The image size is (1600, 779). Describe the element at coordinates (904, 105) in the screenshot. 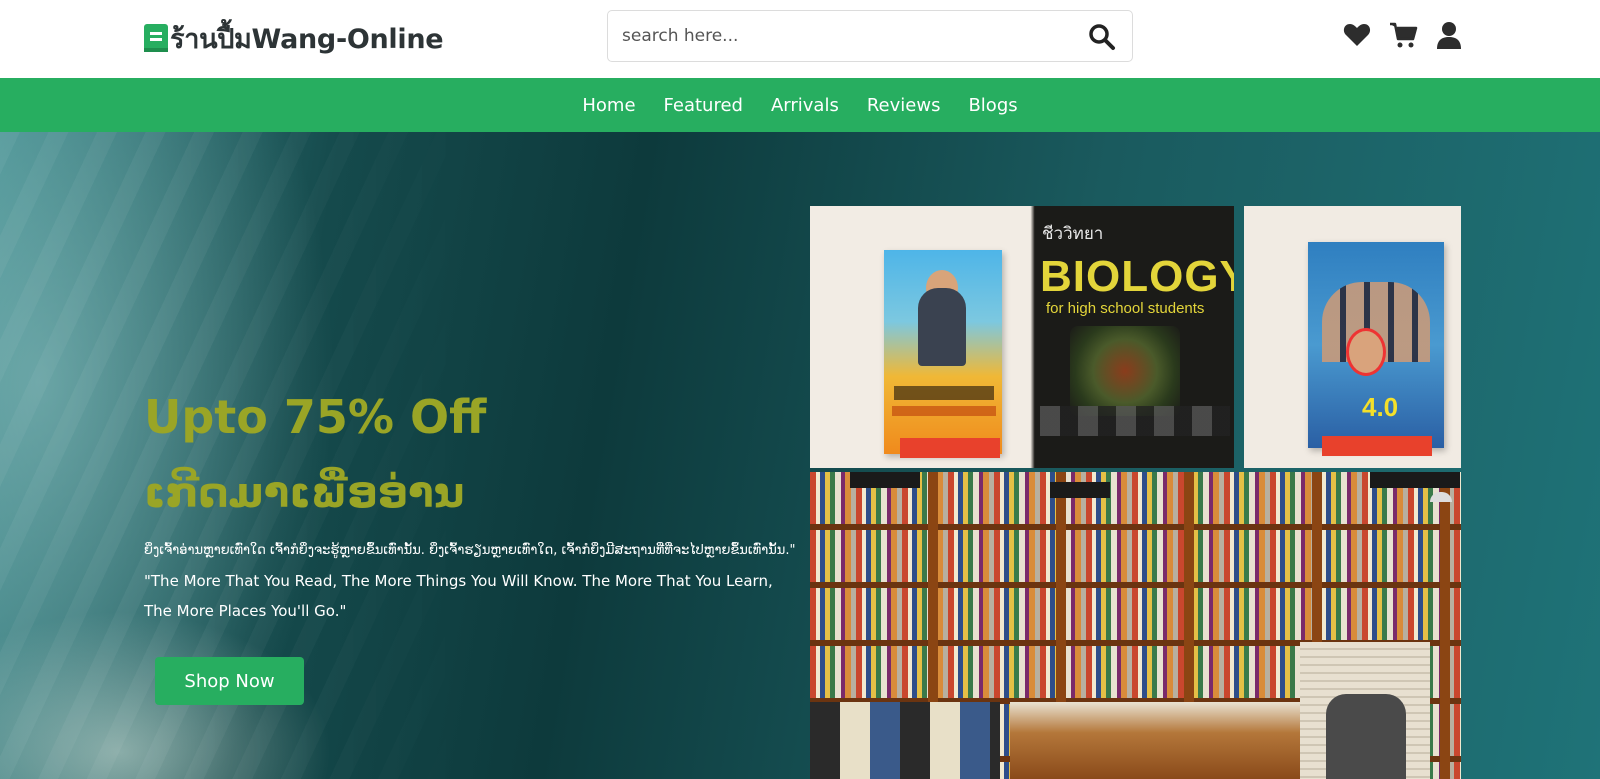

I see `nav-reviews: Reviews` at that location.